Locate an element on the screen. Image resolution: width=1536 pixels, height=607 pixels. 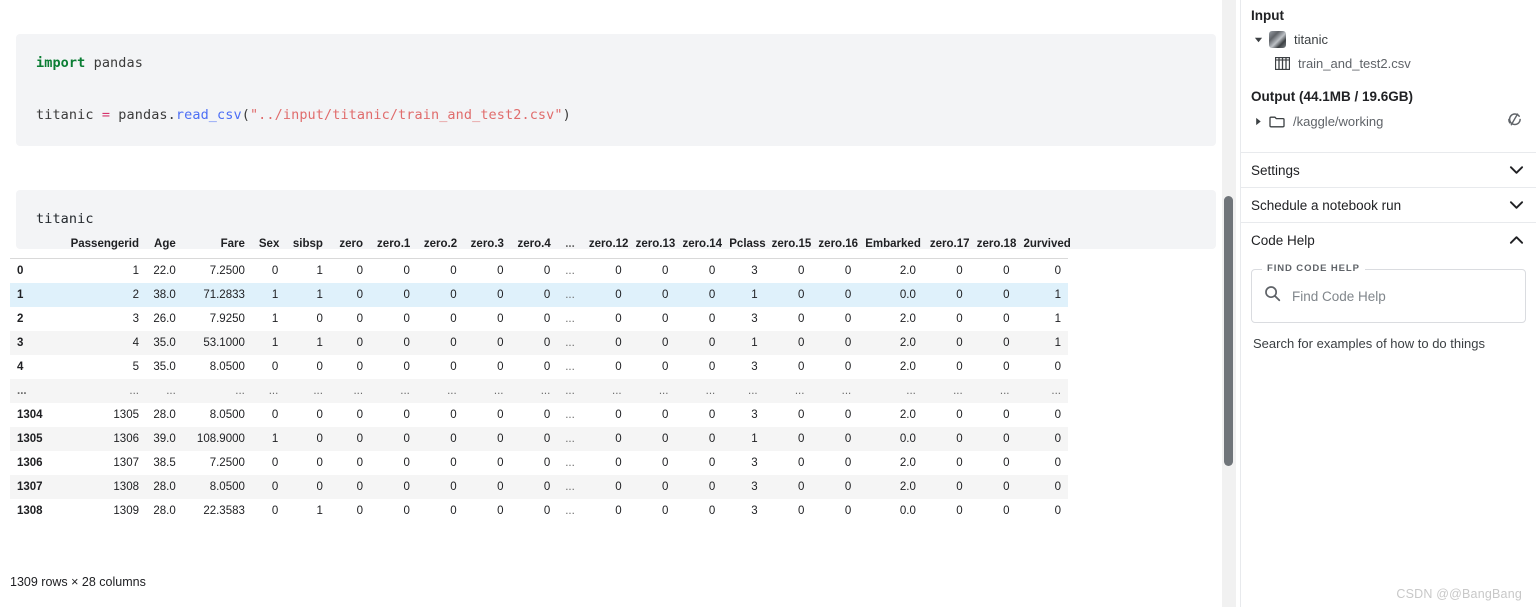
refresh-icon is located at coordinates (1516, 121).